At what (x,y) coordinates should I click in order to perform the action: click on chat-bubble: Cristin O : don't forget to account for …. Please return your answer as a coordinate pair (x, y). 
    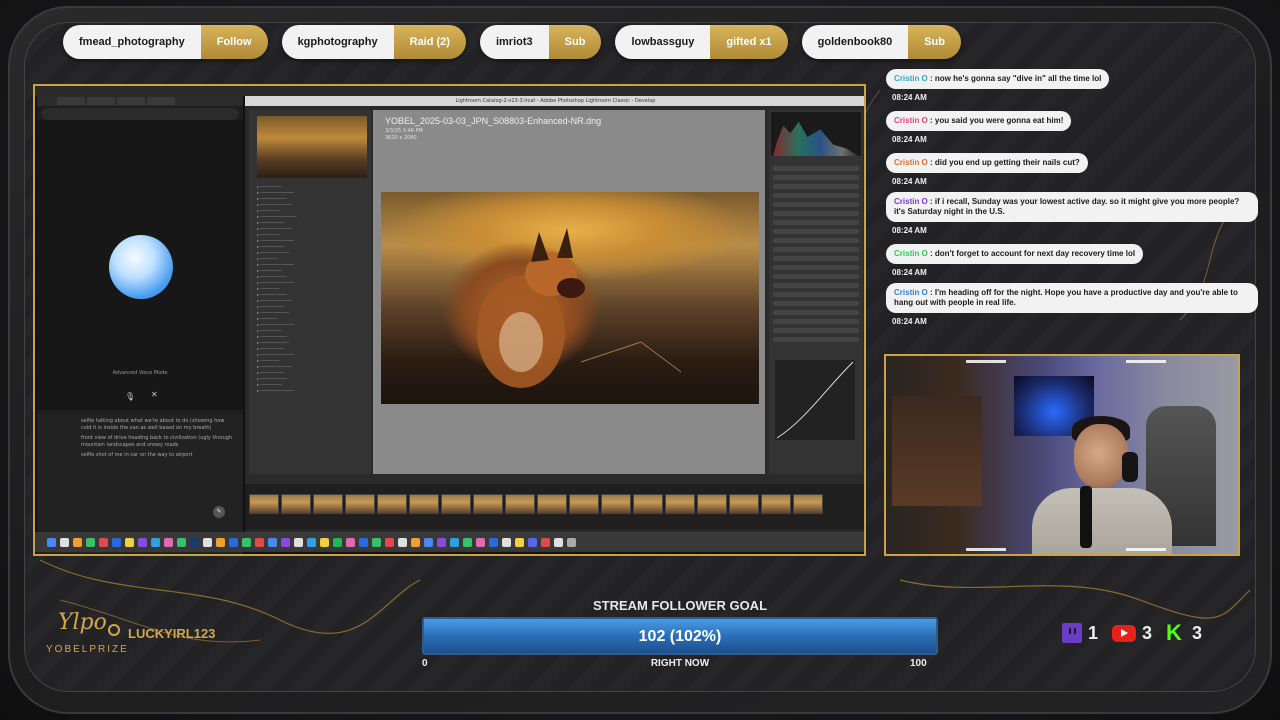
    Looking at the image, I should click on (1015, 254).